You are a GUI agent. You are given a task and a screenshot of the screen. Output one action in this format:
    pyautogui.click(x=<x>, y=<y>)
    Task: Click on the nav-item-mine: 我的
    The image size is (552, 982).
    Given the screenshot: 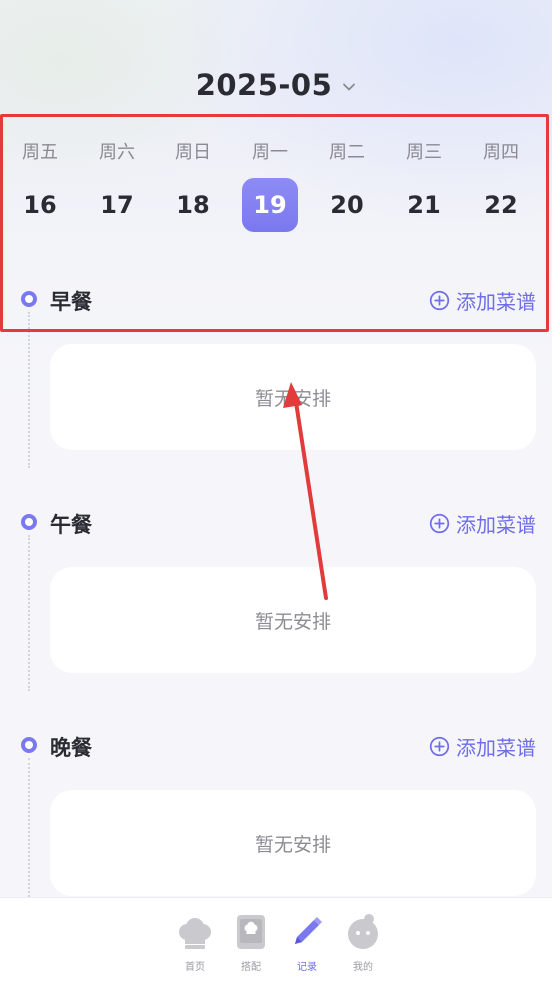 What is the action you would take?
    pyautogui.click(x=363, y=945)
    